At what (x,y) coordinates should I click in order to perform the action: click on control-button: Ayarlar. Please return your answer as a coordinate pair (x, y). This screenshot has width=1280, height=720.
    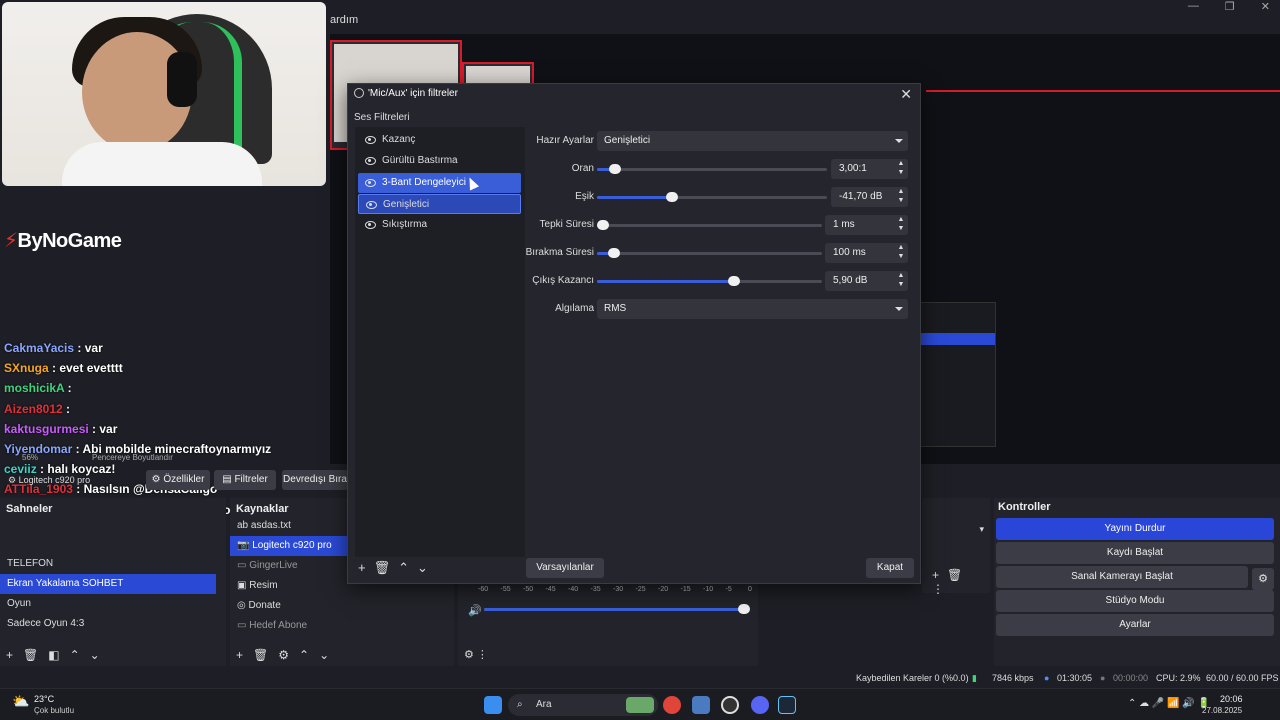
    Looking at the image, I should click on (1135, 625).